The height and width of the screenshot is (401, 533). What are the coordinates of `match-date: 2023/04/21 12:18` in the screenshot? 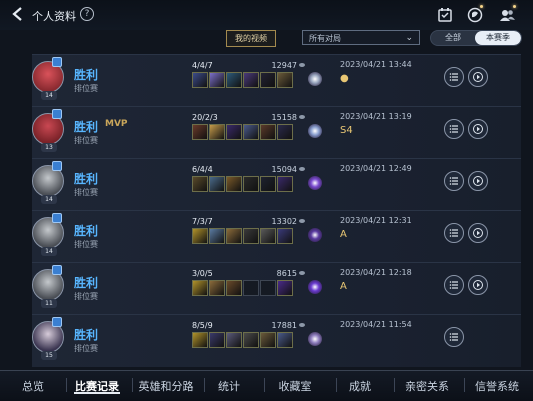 It's located at (376, 272).